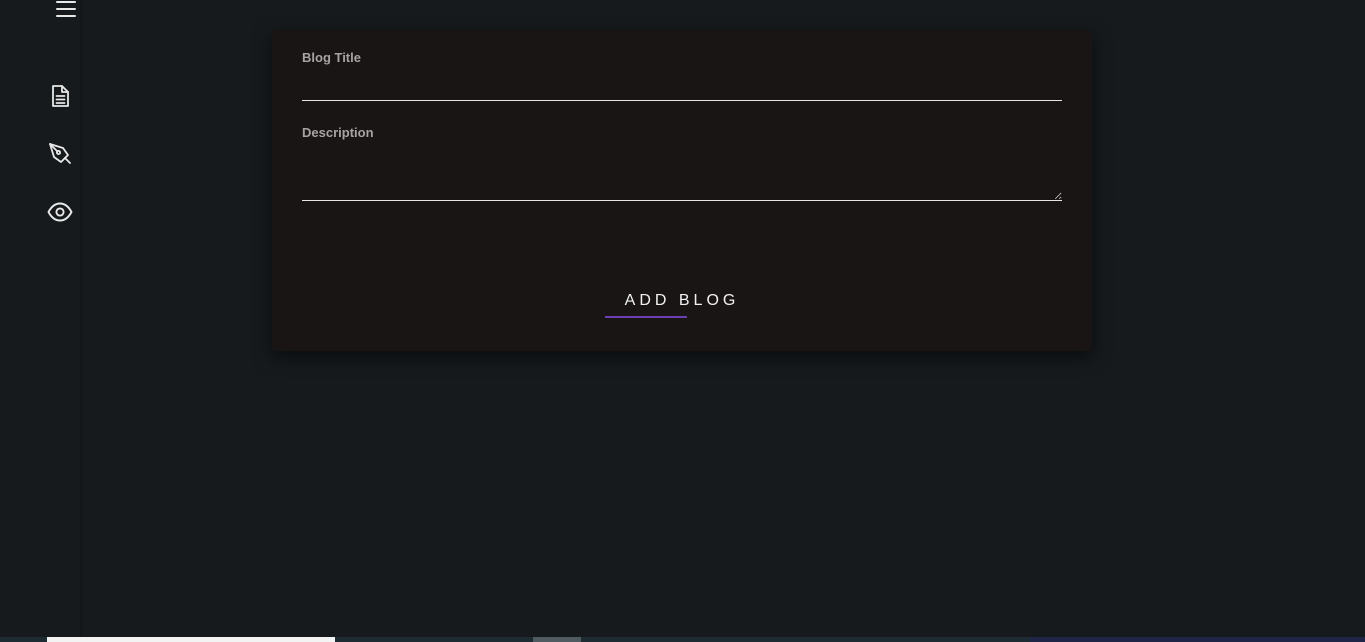 This screenshot has height=642, width=1365. I want to click on blog-title-label: Blog Title, so click(331, 57).